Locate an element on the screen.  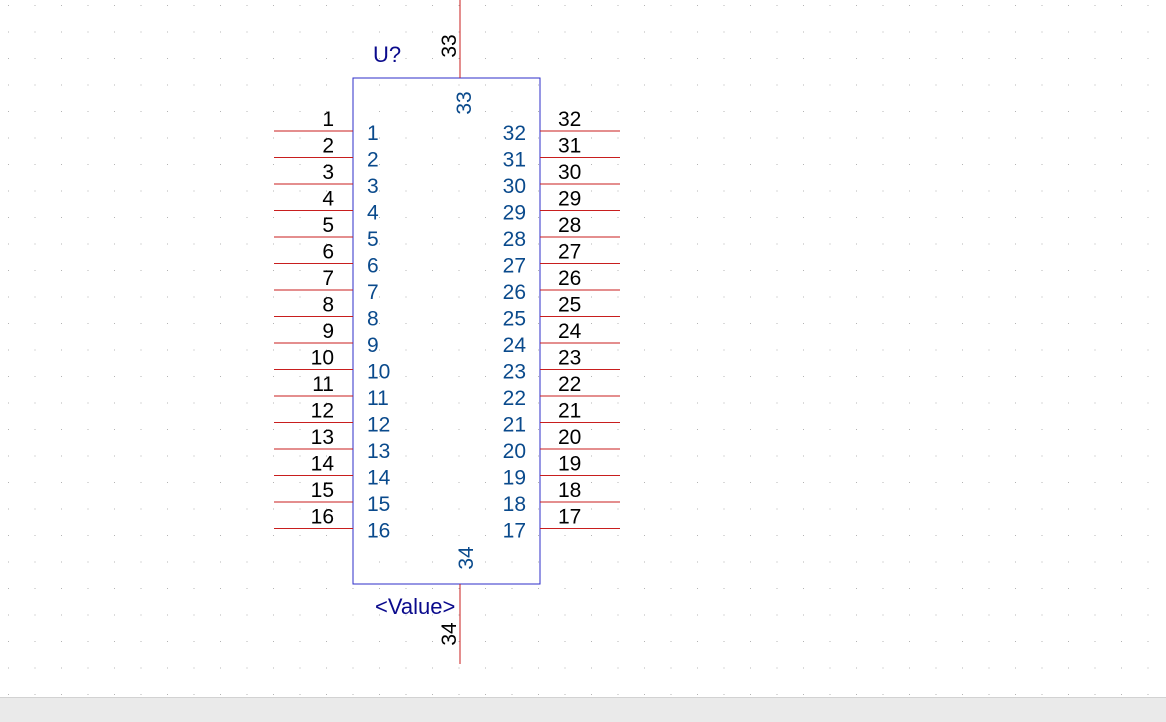
pin-name: 13 is located at coordinates (378, 451).